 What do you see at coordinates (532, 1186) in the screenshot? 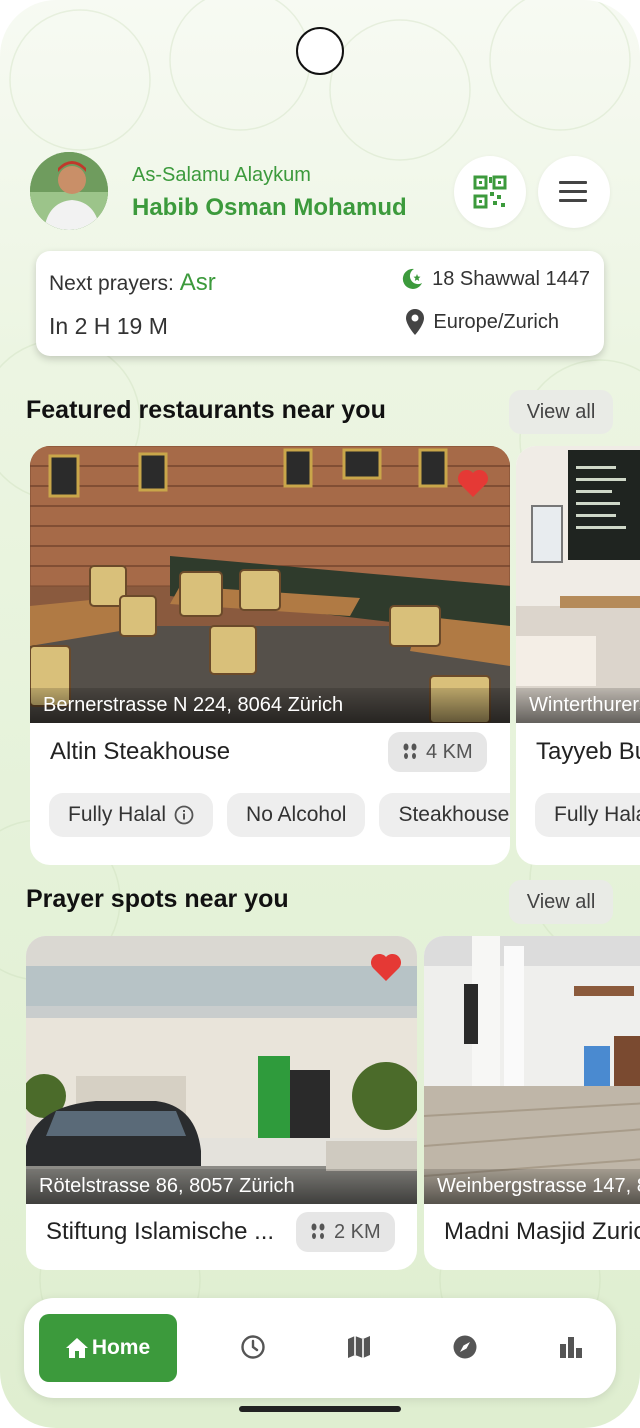
I see `prayer-spot-address: Weinbergstrasse 147, 8006 Zürich` at bounding box center [532, 1186].